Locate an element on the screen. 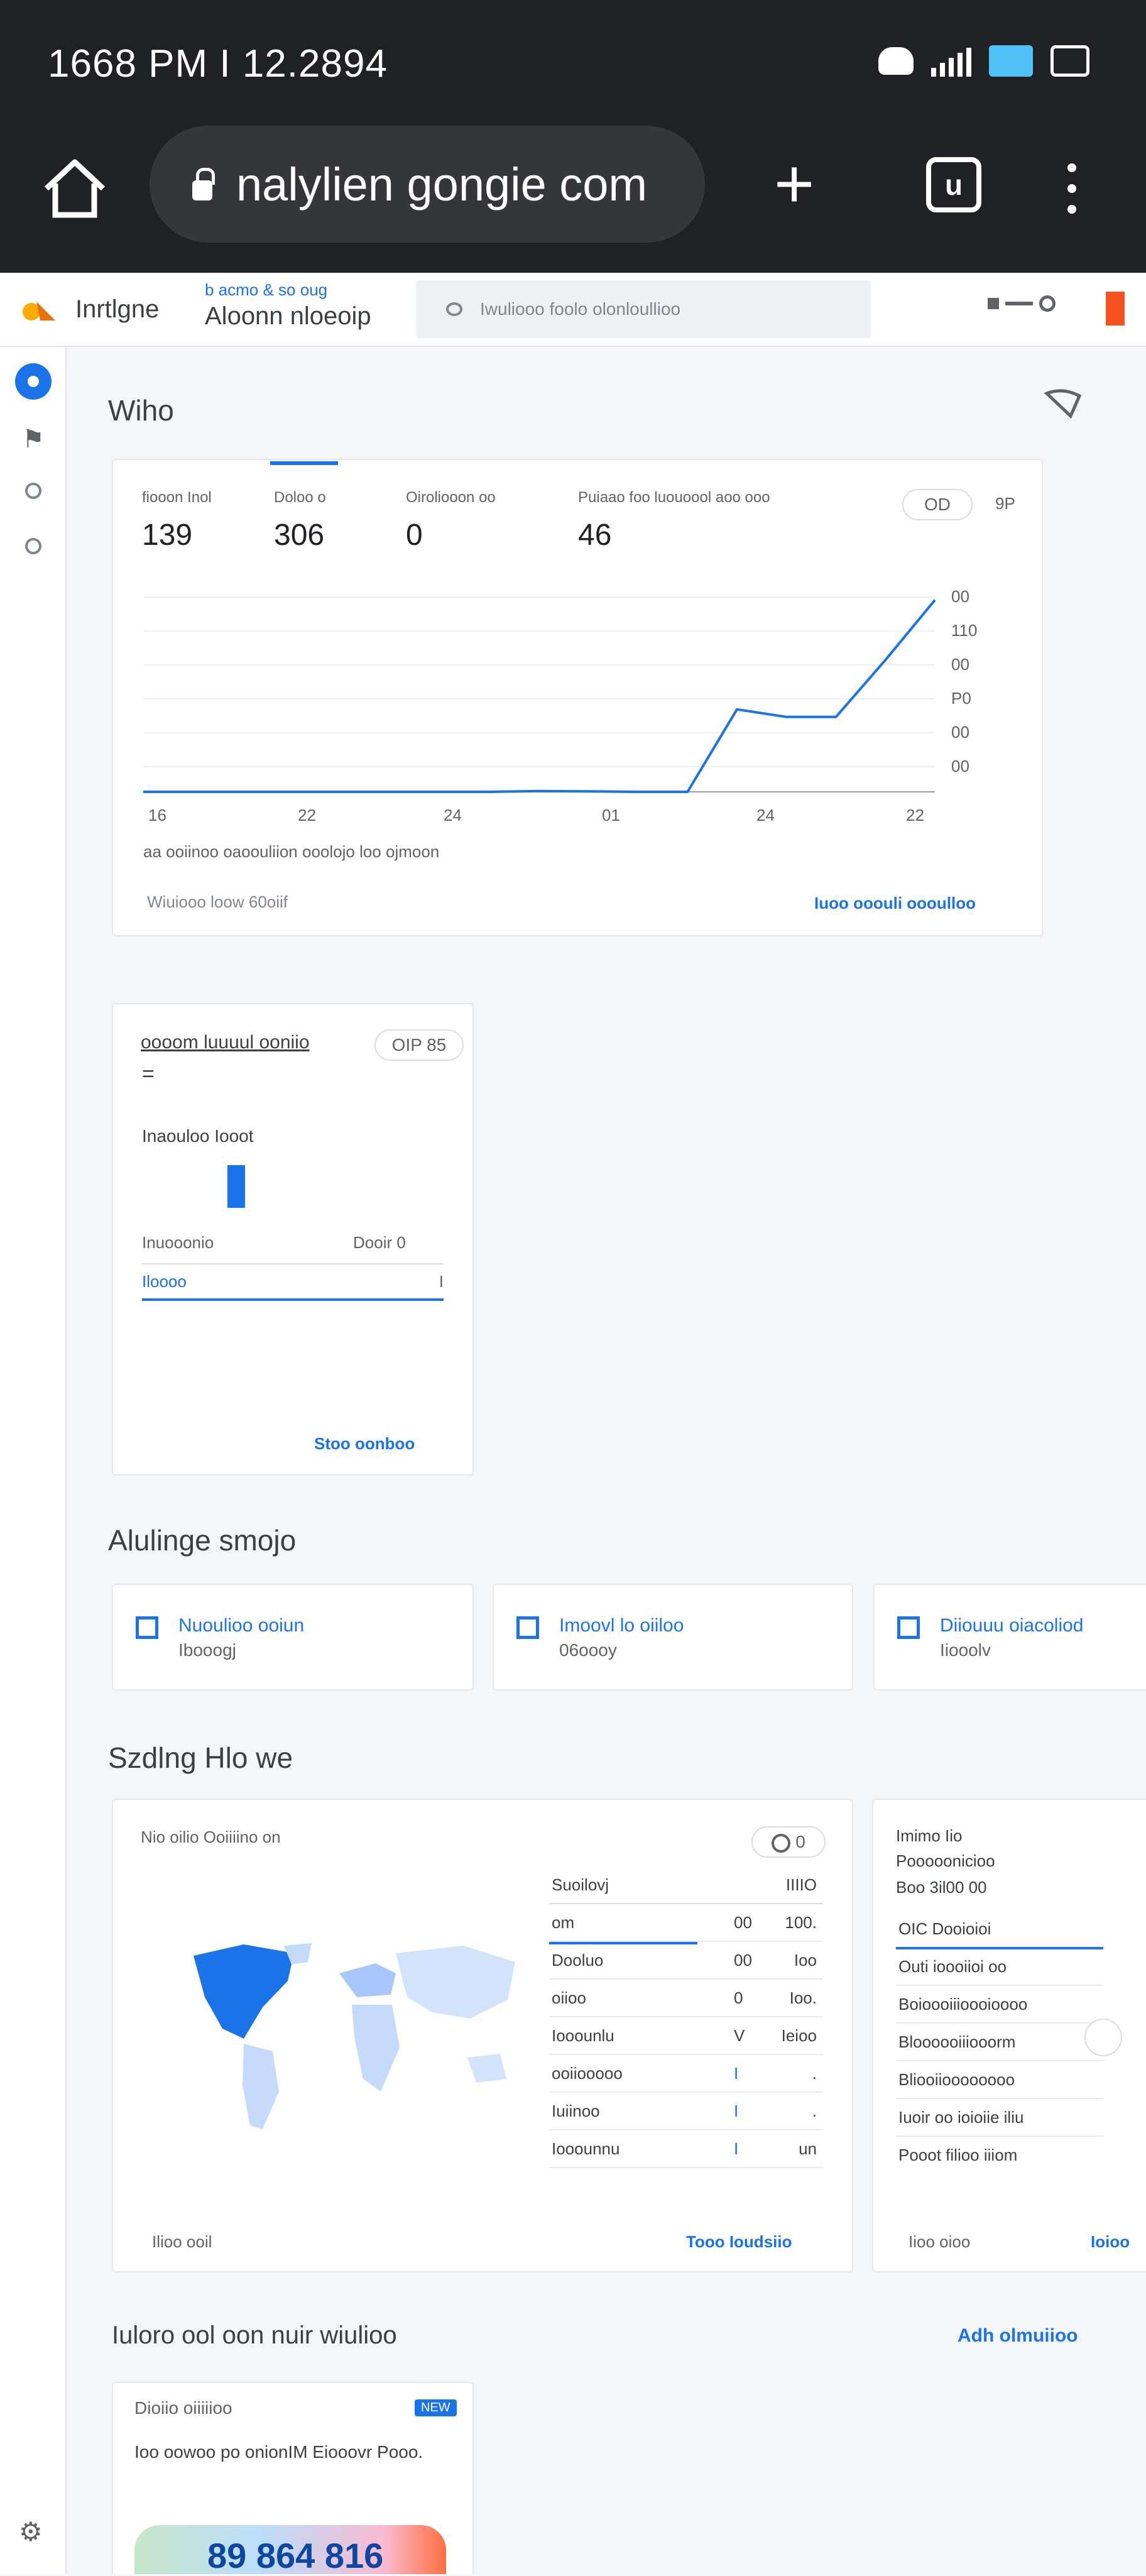  metric-label: fiooon Inol is located at coordinates (177, 497).